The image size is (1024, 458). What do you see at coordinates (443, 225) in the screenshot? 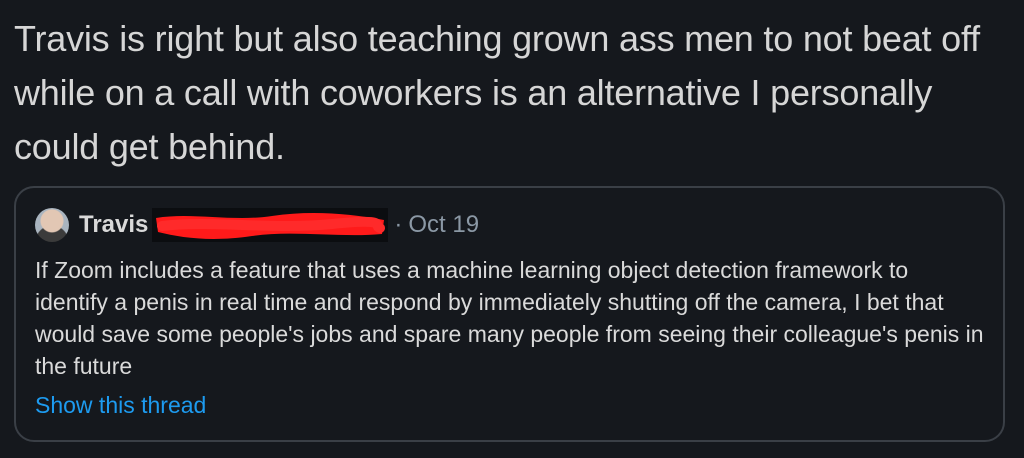
I see `quoted-tweet-date: Oct 19` at bounding box center [443, 225].